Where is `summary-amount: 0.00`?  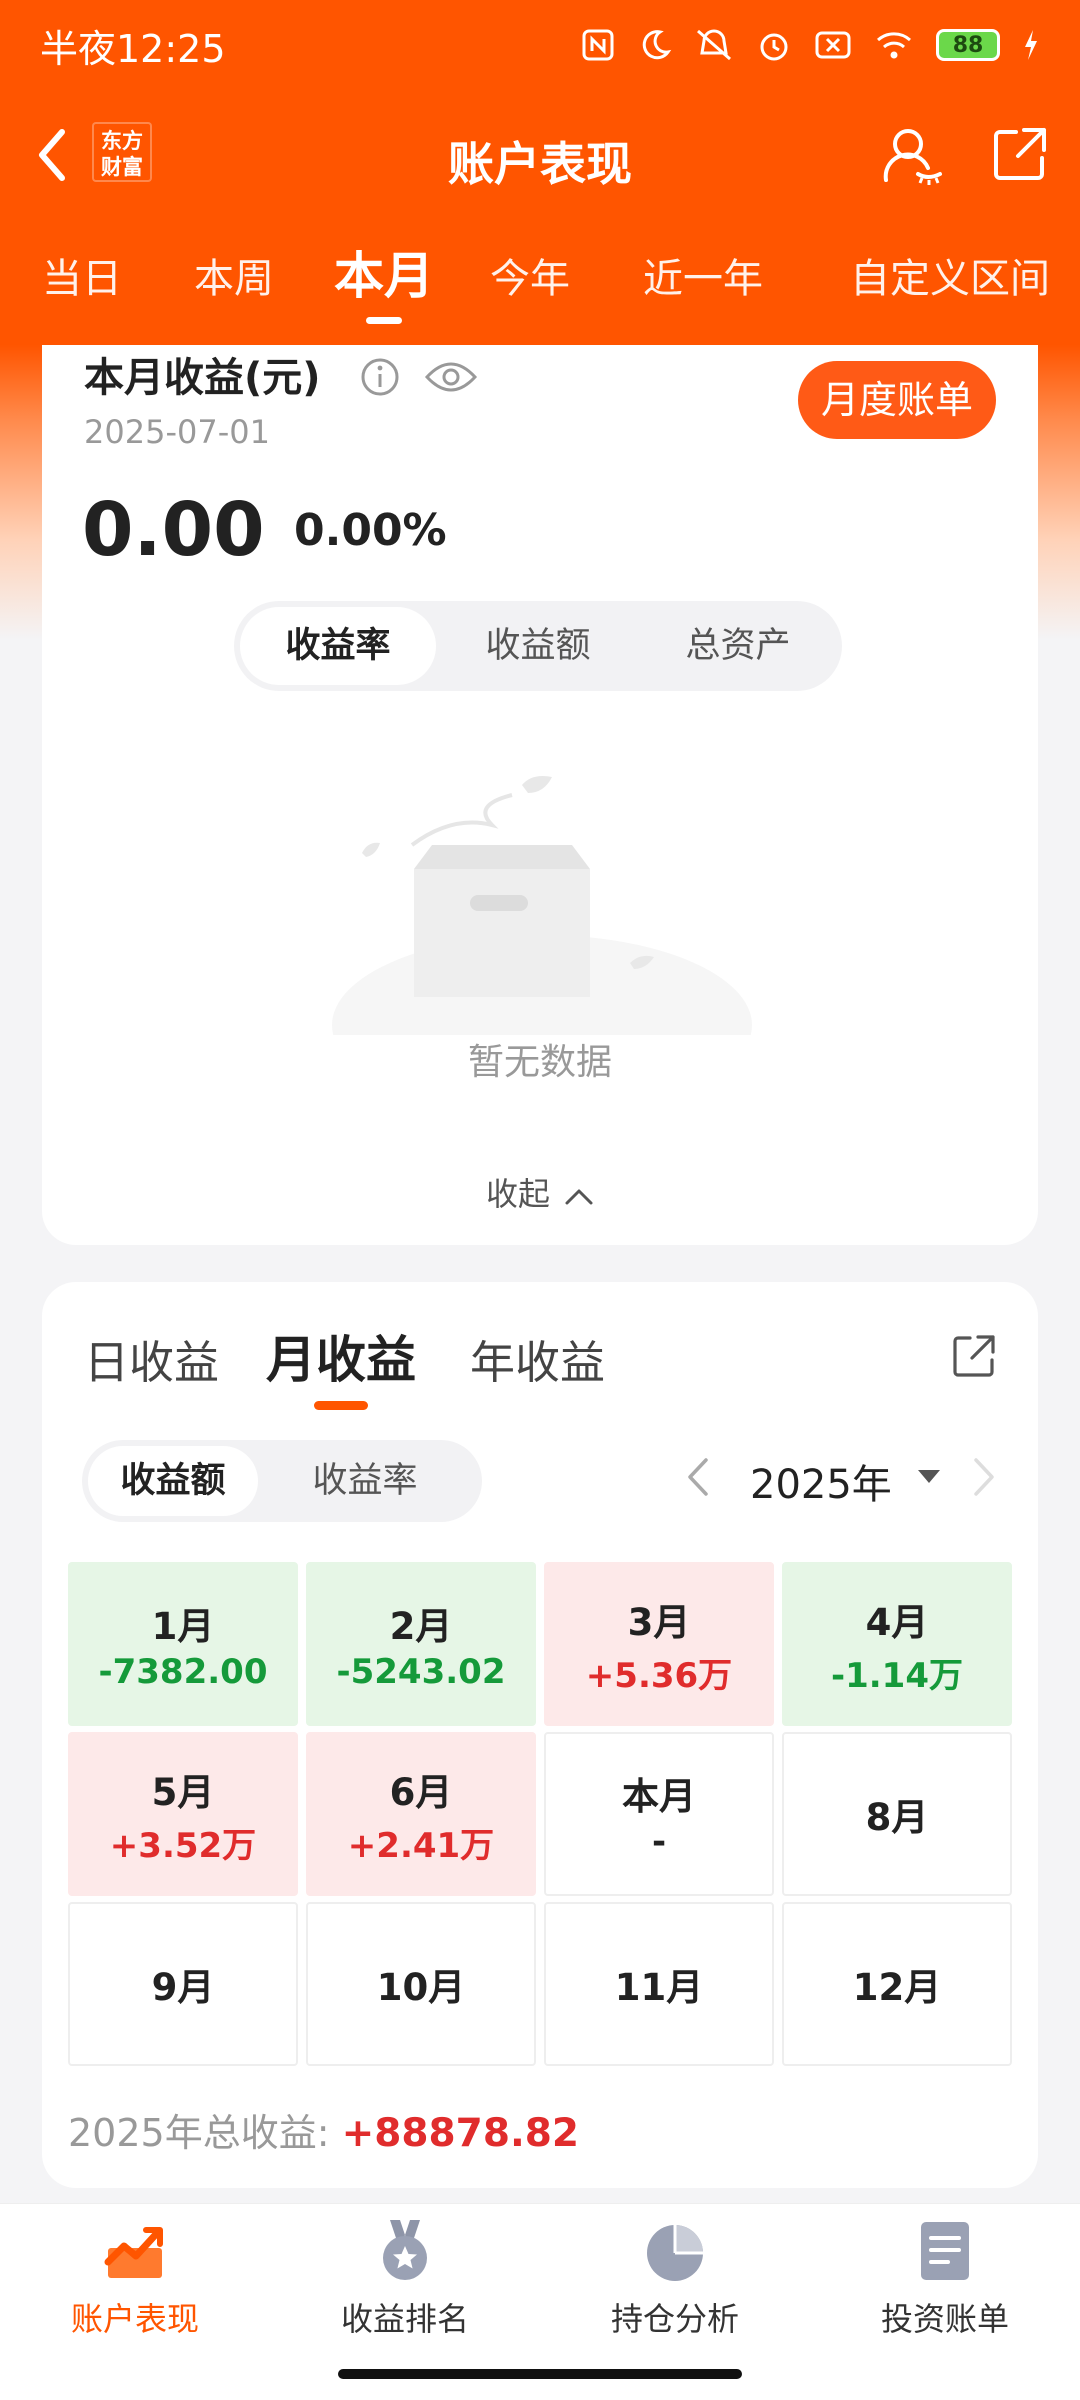
summary-amount: 0.00 is located at coordinates (173, 530).